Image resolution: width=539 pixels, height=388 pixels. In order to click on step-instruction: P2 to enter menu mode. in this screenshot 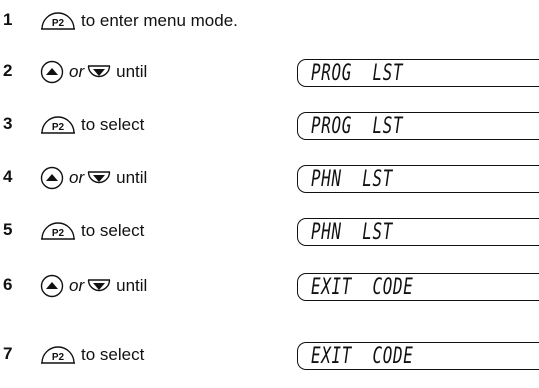, I will do `click(139, 21)`.